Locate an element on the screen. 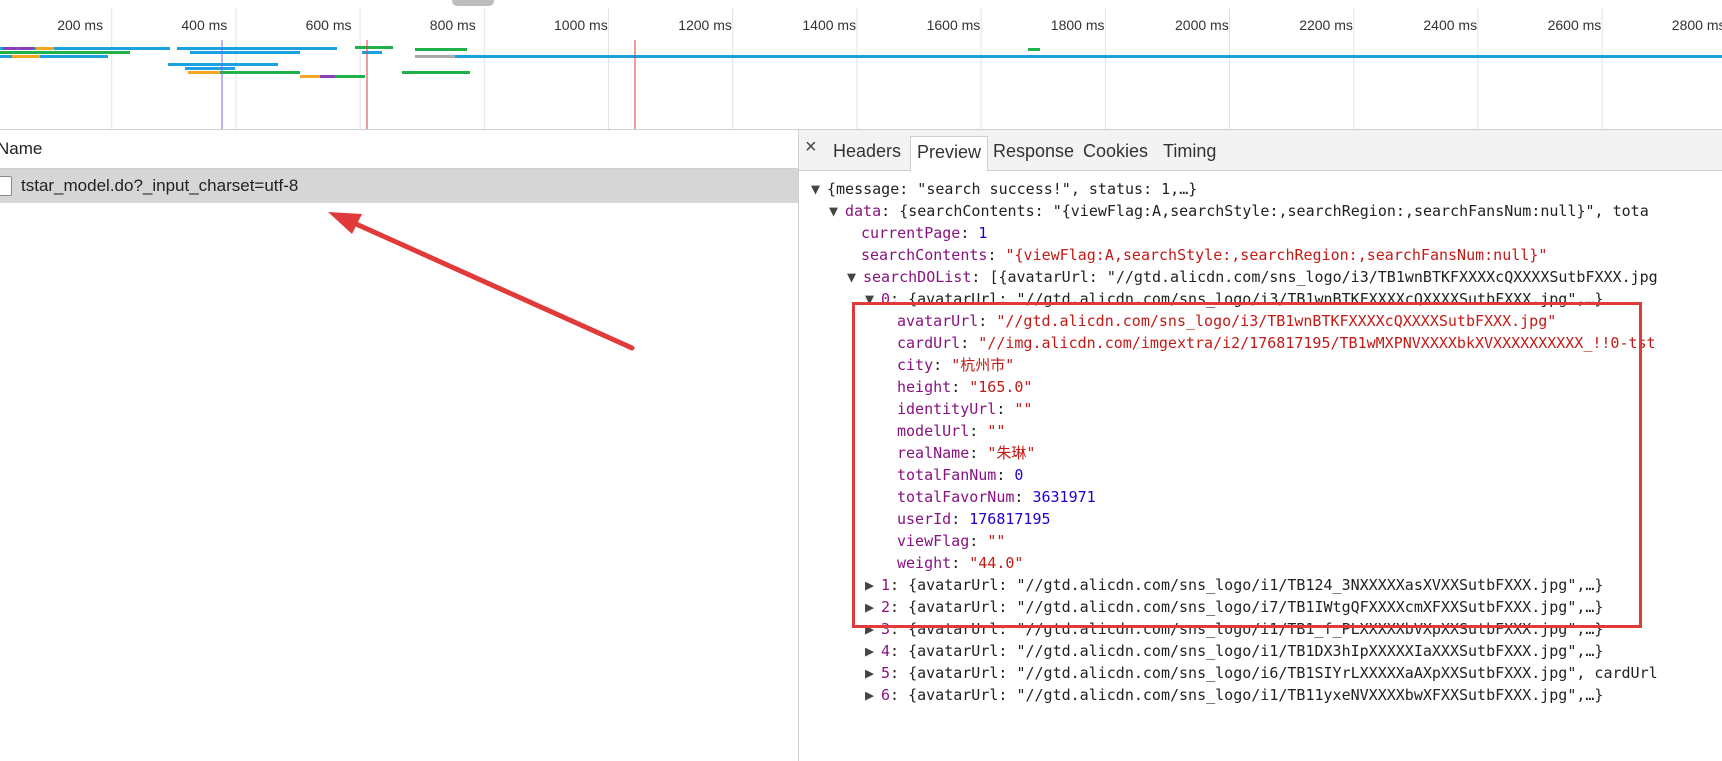  name-column-label: Name is located at coordinates (21, 148).